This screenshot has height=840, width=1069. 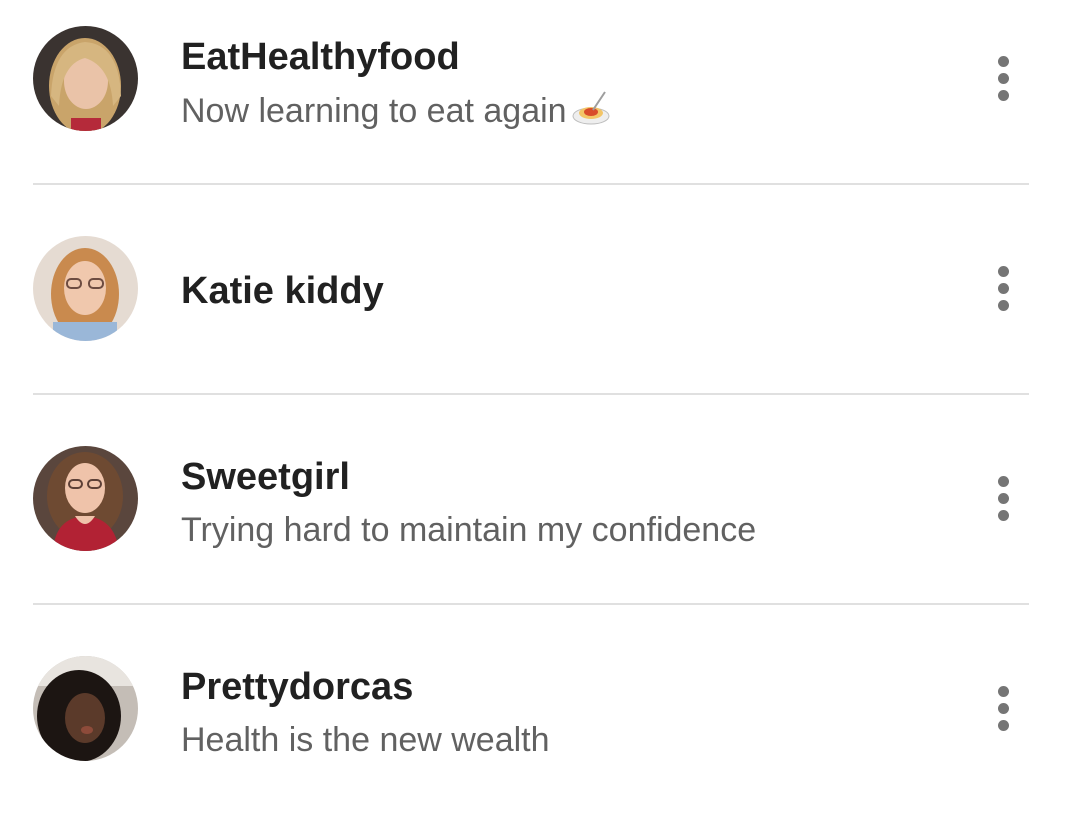 I want to click on contact-name: Prettydorcas, so click(x=297, y=687).